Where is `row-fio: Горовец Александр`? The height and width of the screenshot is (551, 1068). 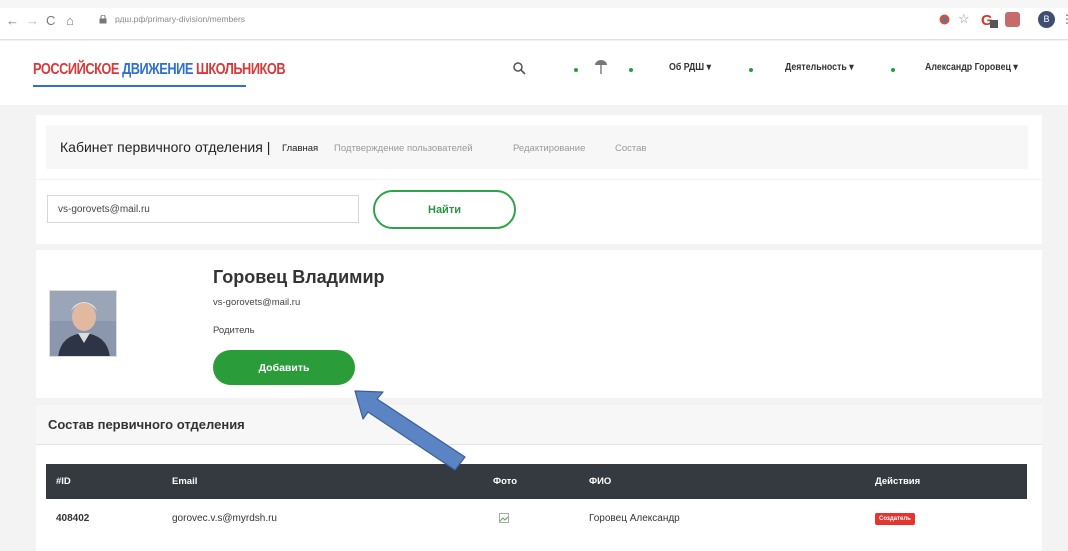 row-fio: Горовец Александр is located at coordinates (634, 518).